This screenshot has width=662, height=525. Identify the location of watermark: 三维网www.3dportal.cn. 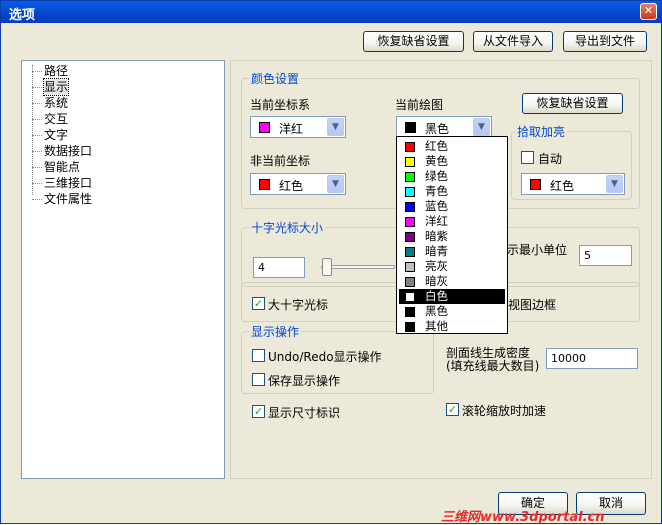
(523, 517).